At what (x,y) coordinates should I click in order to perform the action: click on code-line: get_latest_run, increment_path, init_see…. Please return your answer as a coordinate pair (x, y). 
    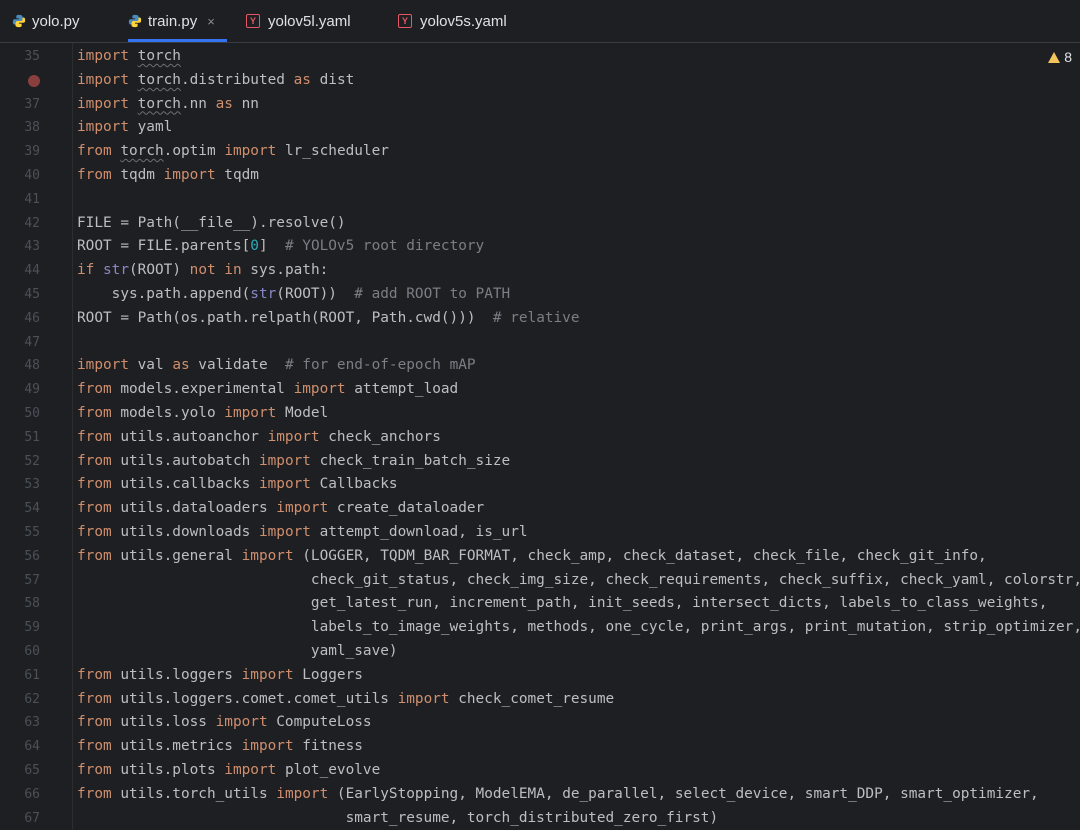
    Looking at the image, I should click on (562, 604).